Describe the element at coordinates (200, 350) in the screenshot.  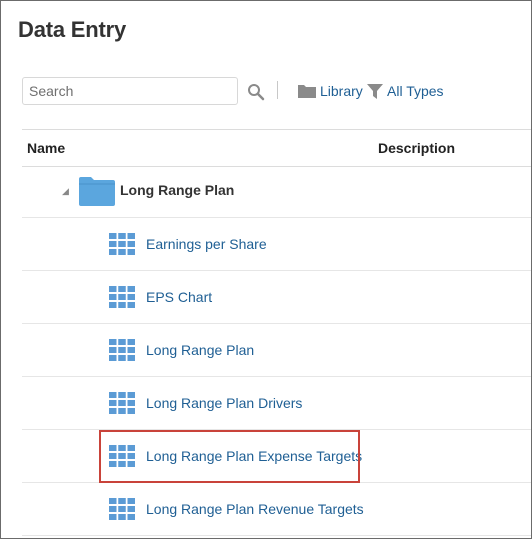
I see `form-link: Long Range Plan` at that location.